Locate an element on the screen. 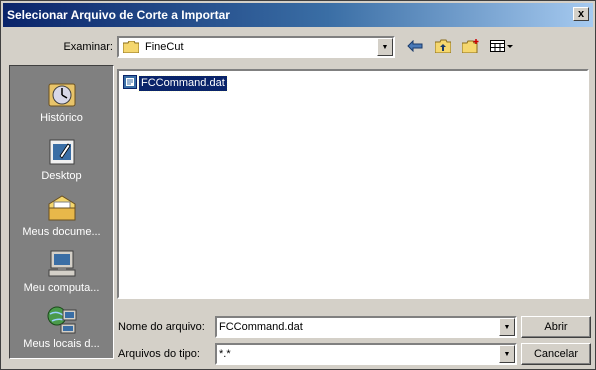 This screenshot has height=370, width=596. open-button: Abrir is located at coordinates (556, 327).